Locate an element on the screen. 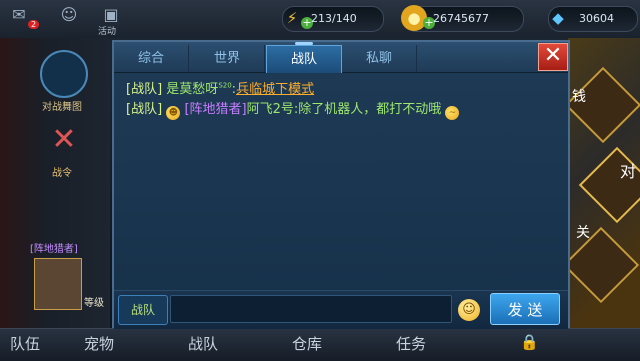 The height and width of the screenshot is (361, 640). close-button: ✕ is located at coordinates (553, 57).